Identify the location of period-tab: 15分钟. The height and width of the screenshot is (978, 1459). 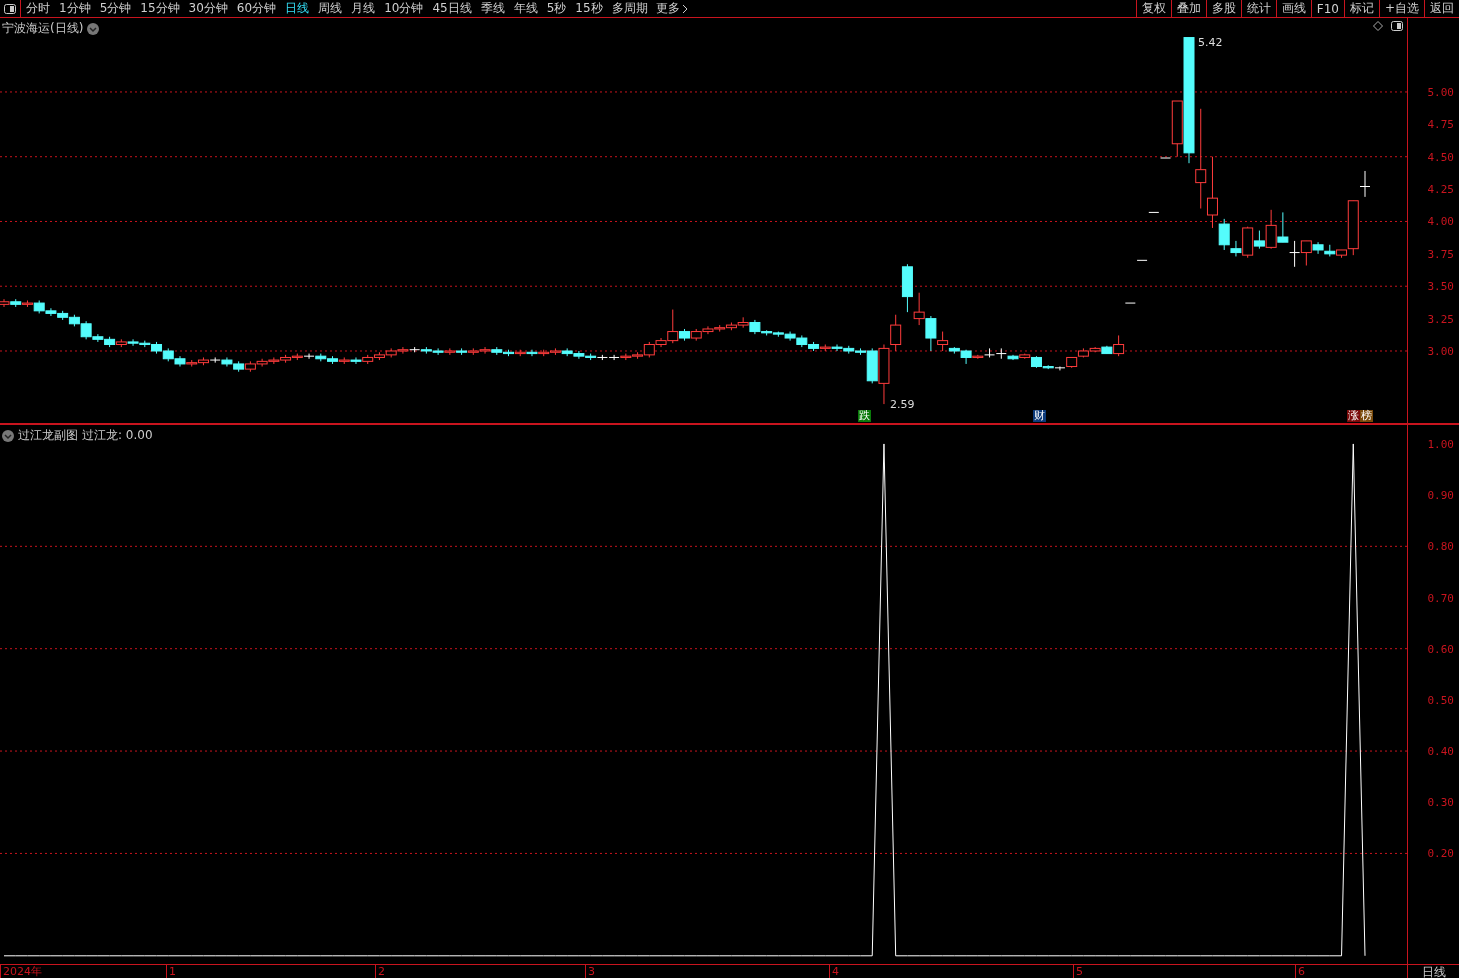
(159, 8).